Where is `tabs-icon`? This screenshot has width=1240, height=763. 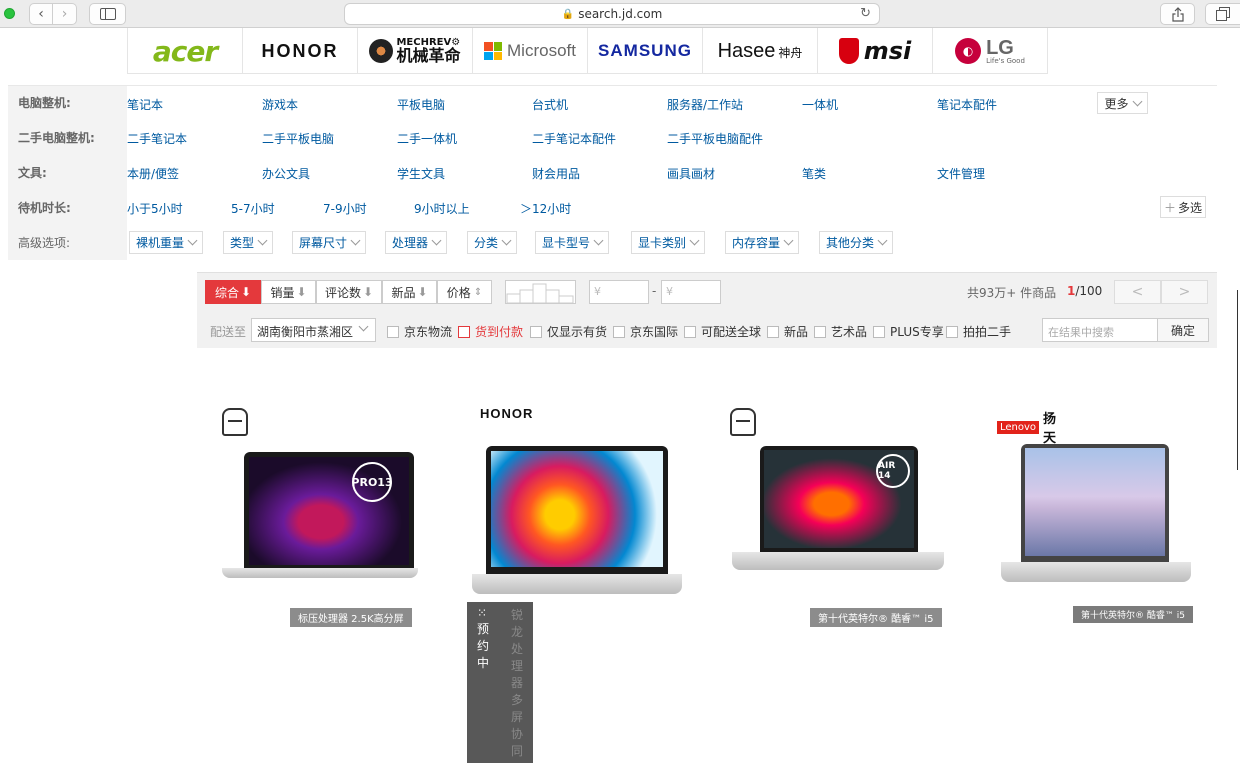 tabs-icon is located at coordinates (1223, 14).